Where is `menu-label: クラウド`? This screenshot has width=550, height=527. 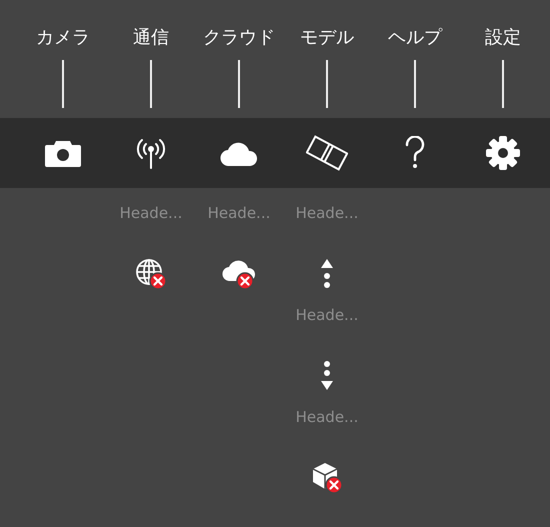 menu-label: クラウド is located at coordinates (239, 38).